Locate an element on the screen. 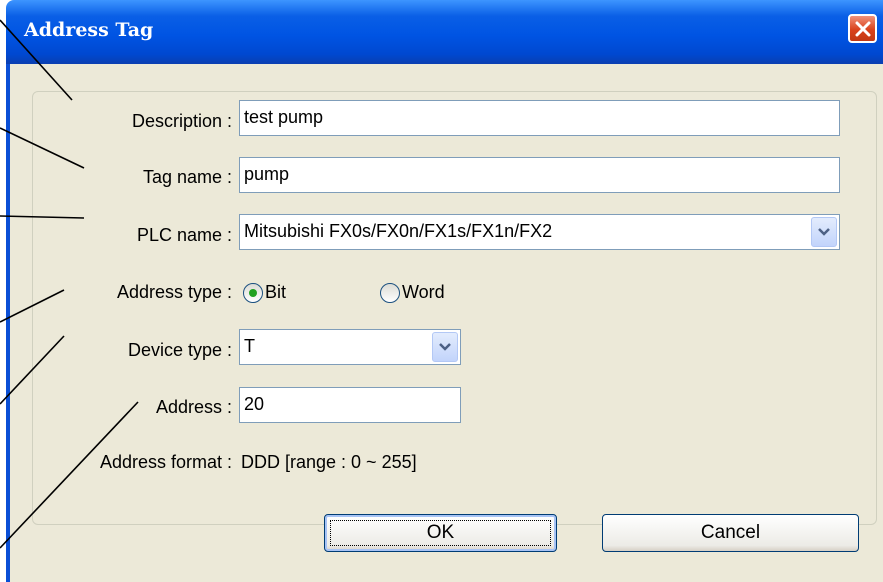 The height and width of the screenshot is (582, 883). plc-name-label: PLC name : is located at coordinates (184, 235).